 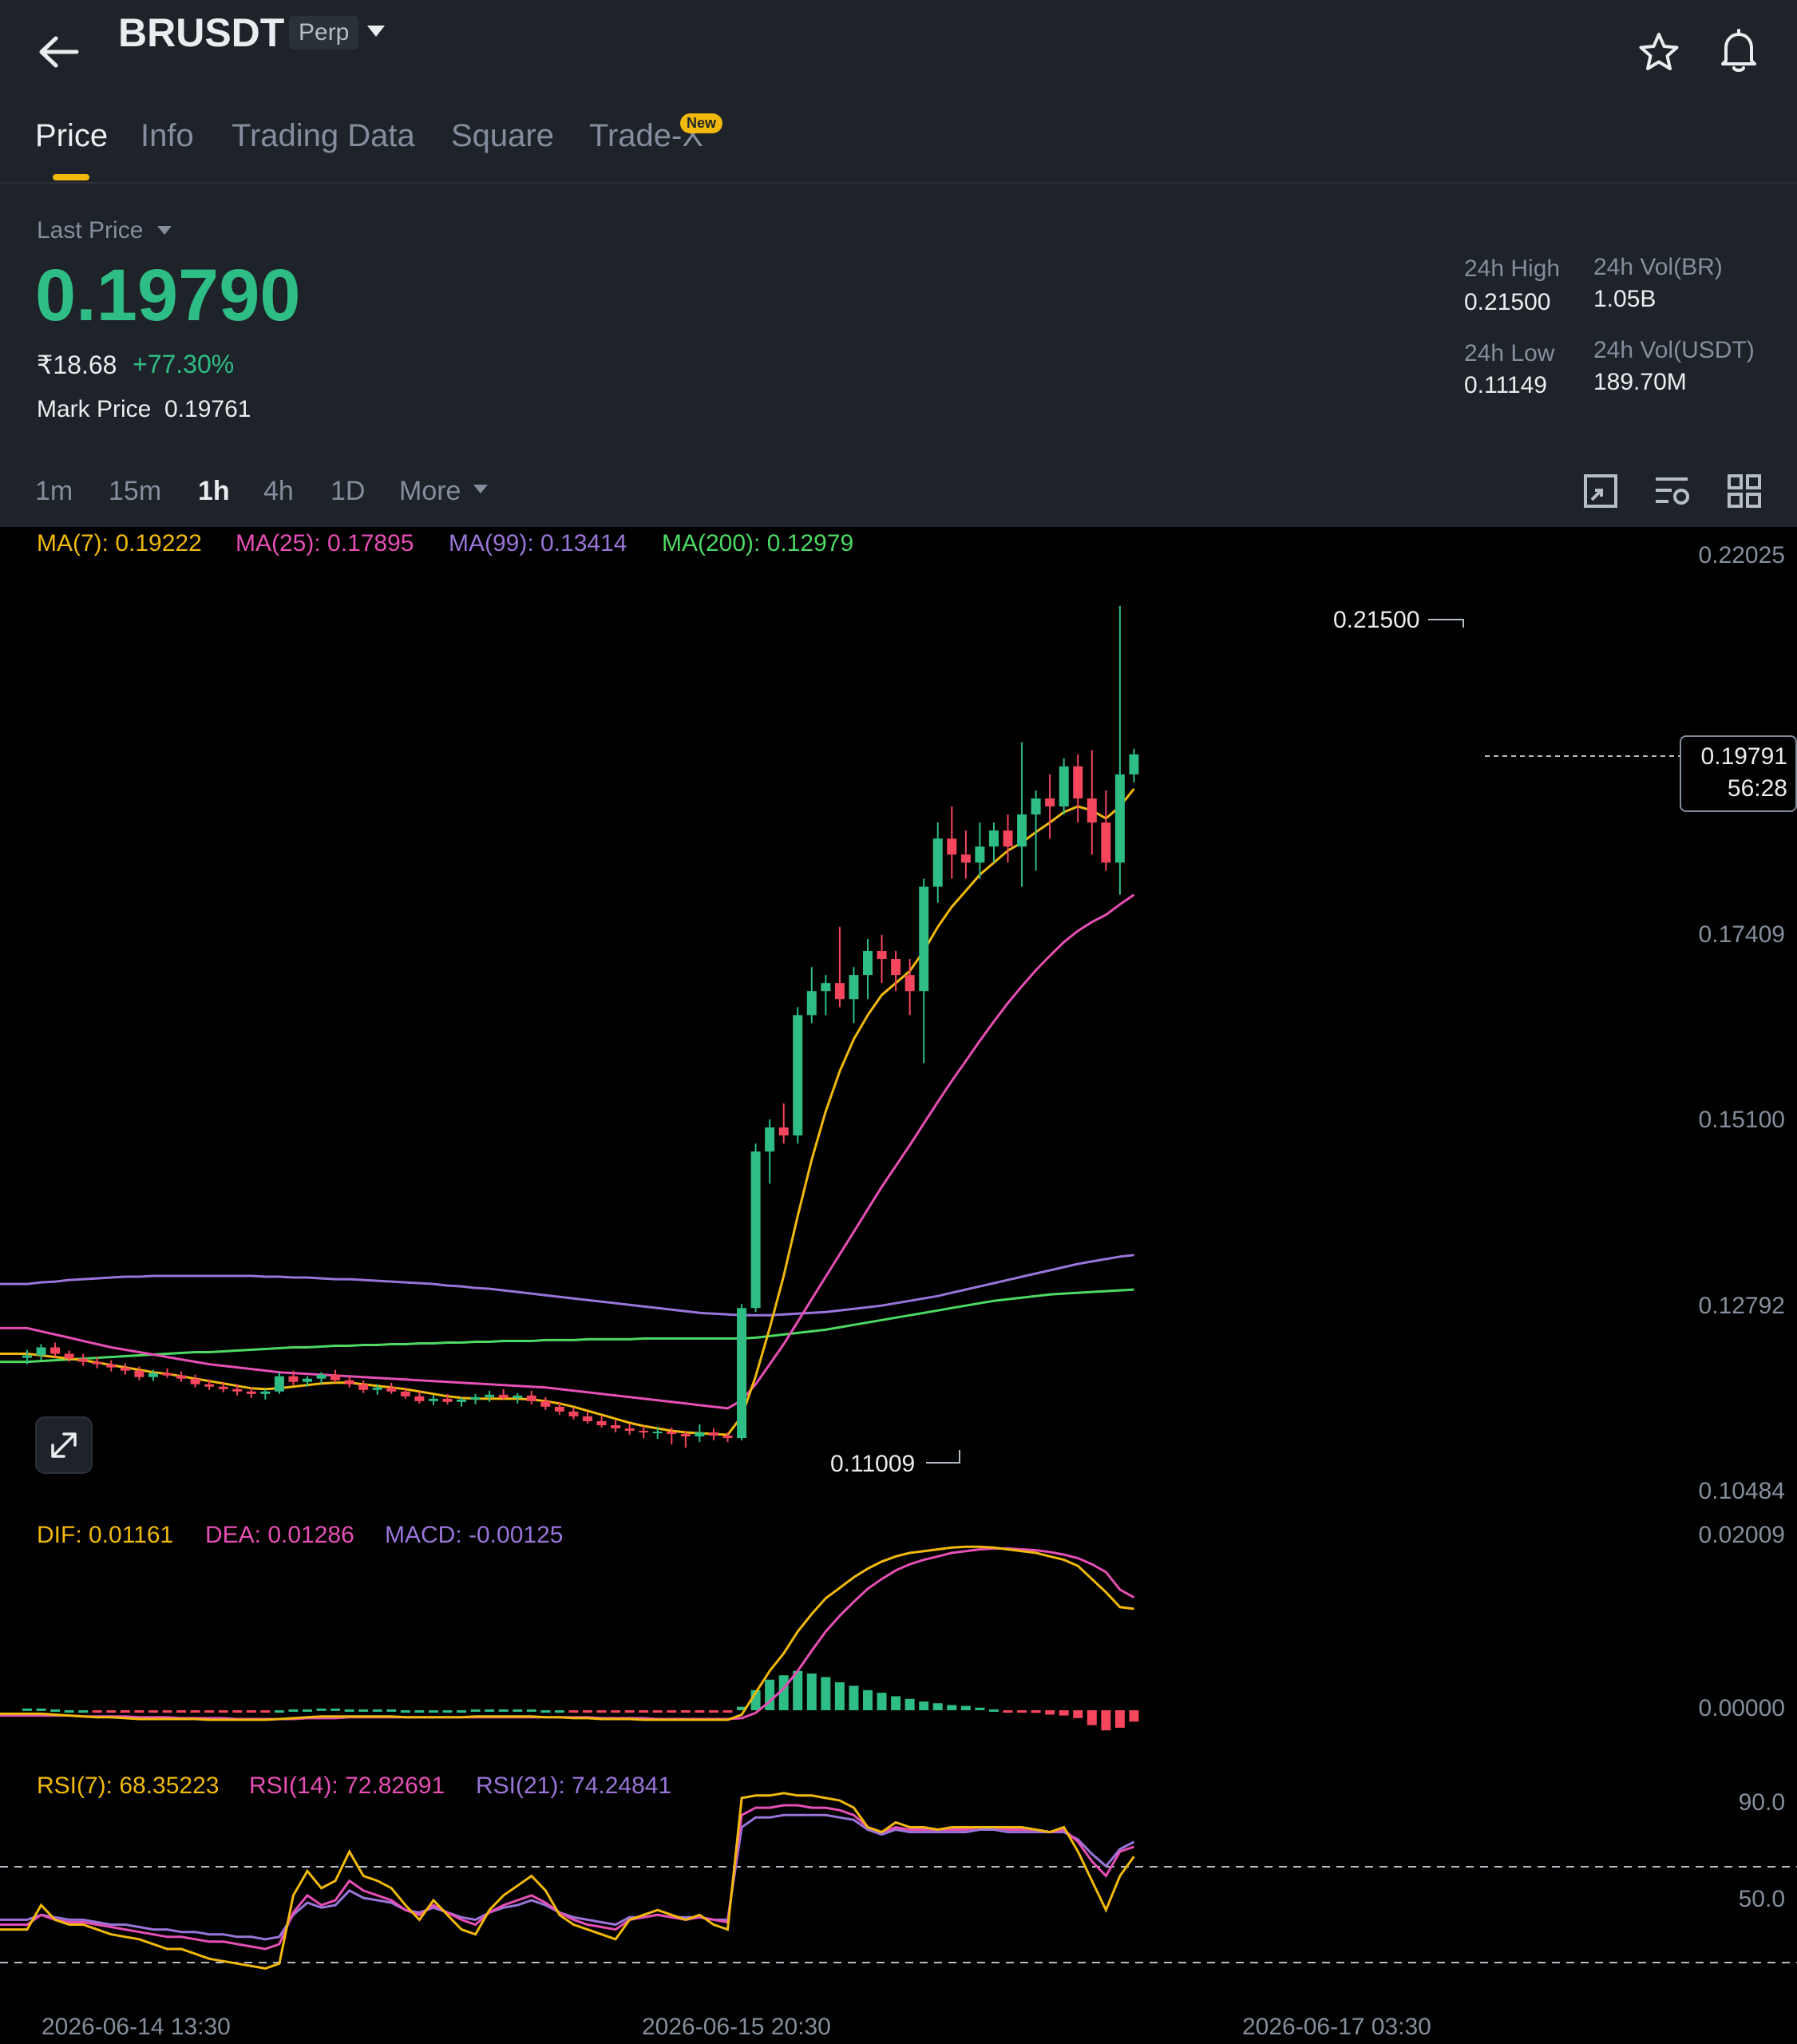 I want to click on symbol-title: BRUSDT, so click(x=201, y=33).